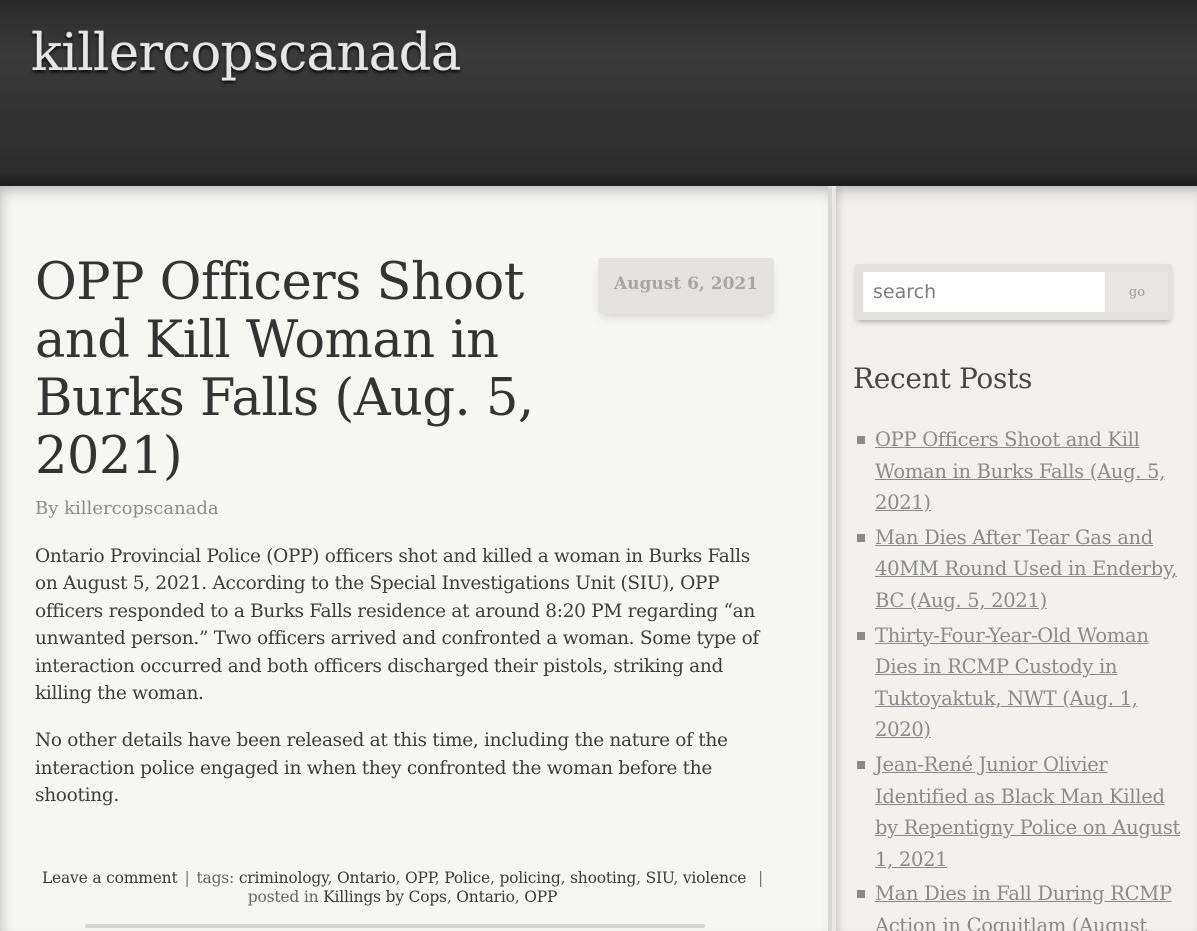 This screenshot has height=931, width=1197. I want to click on site-title-link: killercopscanada, so click(246, 53).